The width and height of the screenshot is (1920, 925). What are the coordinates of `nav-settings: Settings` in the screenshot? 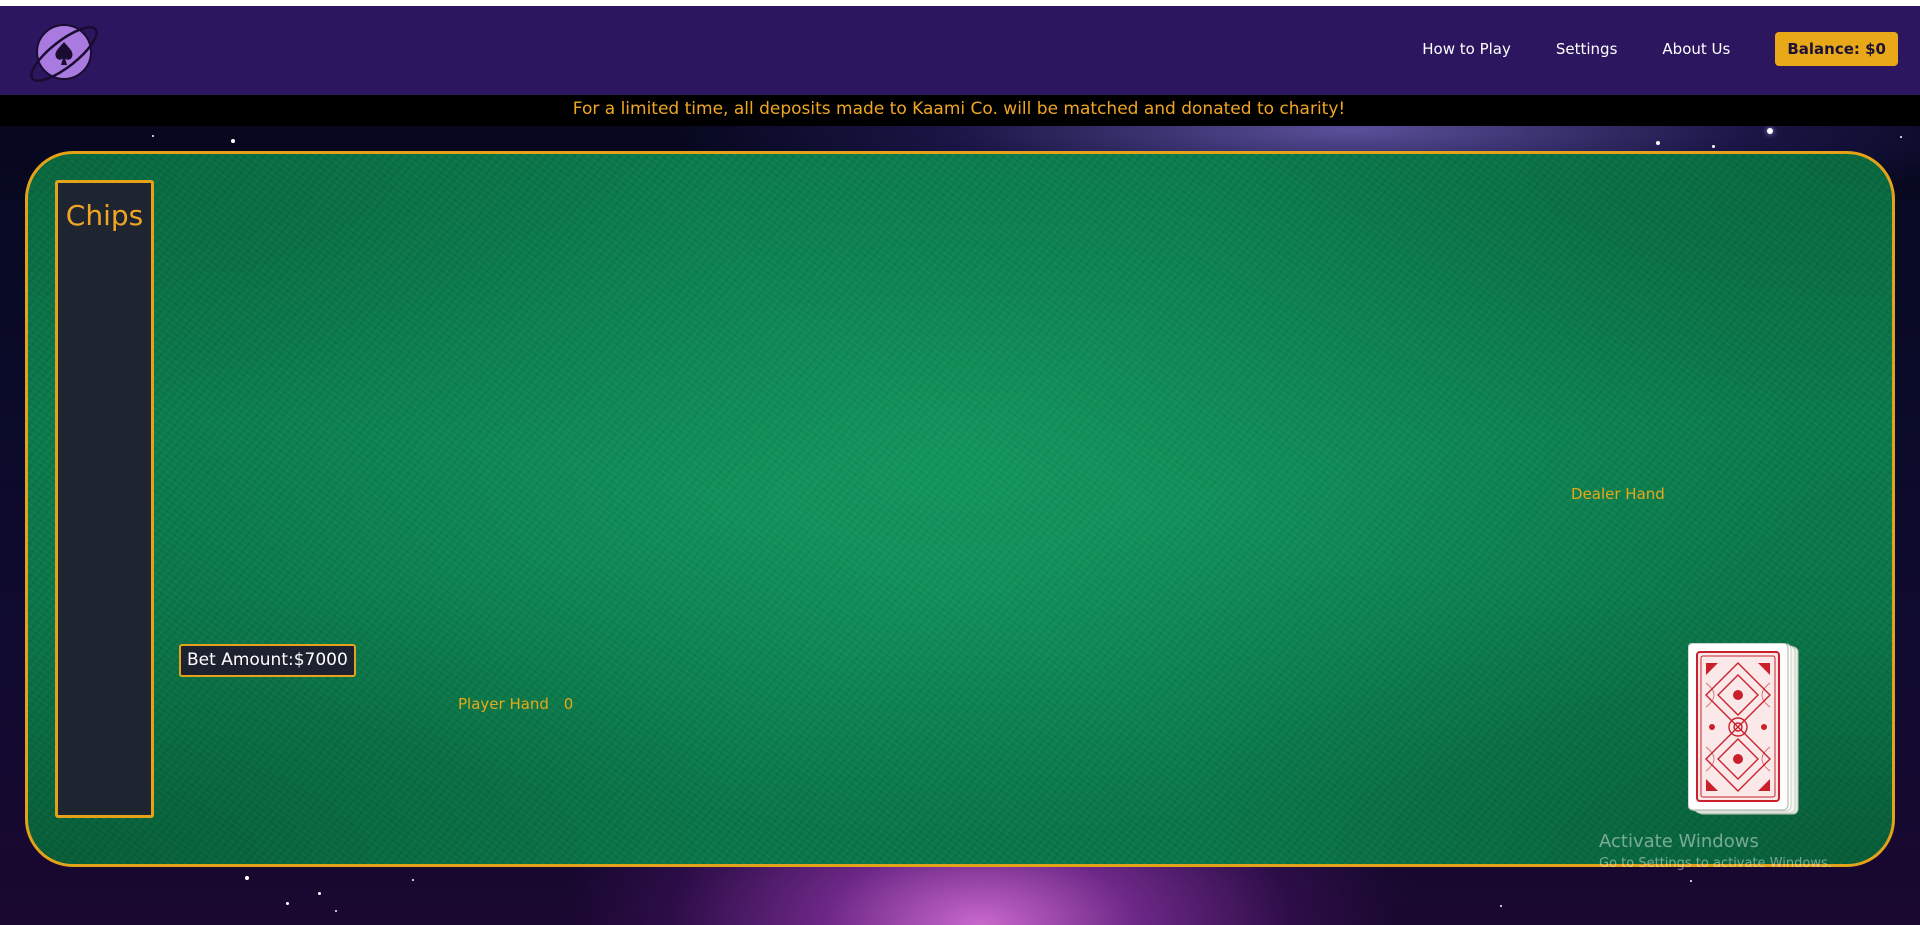 It's located at (1587, 49).